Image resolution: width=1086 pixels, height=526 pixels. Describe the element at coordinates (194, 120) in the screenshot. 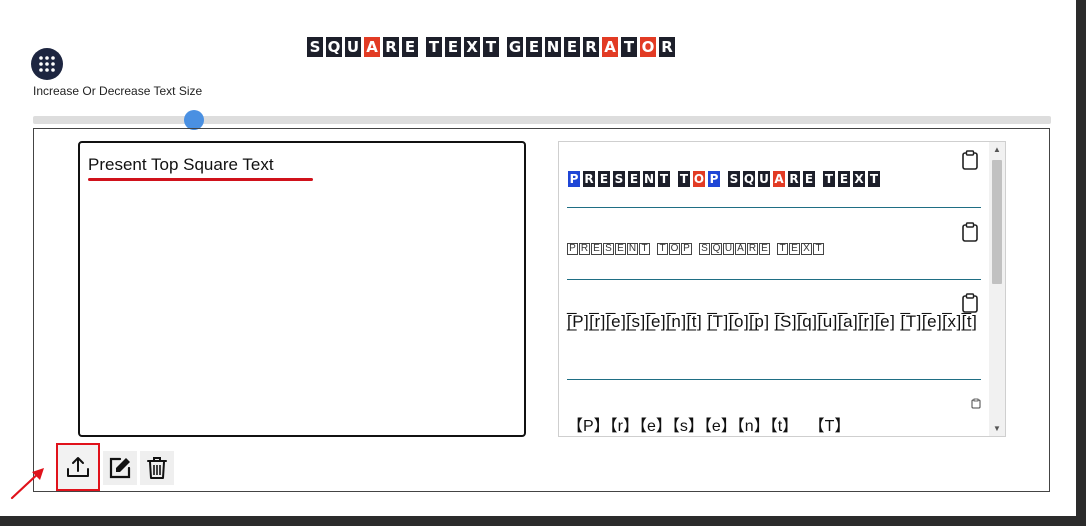

I see `text-size-slider-thumb` at that location.